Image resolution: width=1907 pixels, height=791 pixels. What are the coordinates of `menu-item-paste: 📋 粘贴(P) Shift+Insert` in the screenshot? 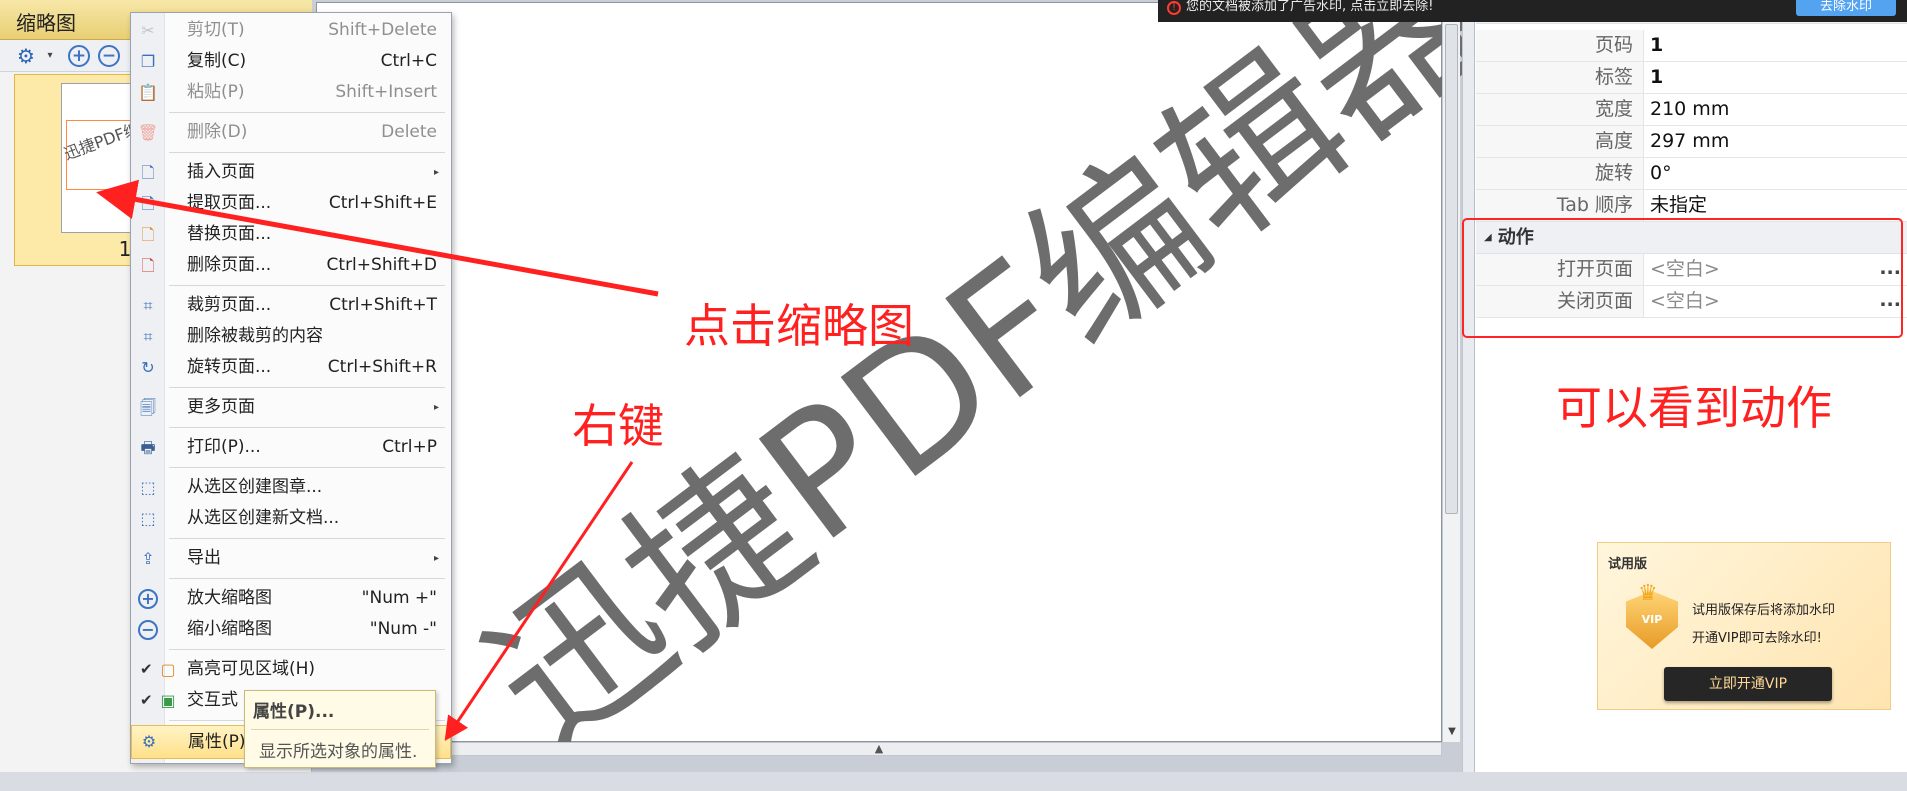 It's located at (291, 92).